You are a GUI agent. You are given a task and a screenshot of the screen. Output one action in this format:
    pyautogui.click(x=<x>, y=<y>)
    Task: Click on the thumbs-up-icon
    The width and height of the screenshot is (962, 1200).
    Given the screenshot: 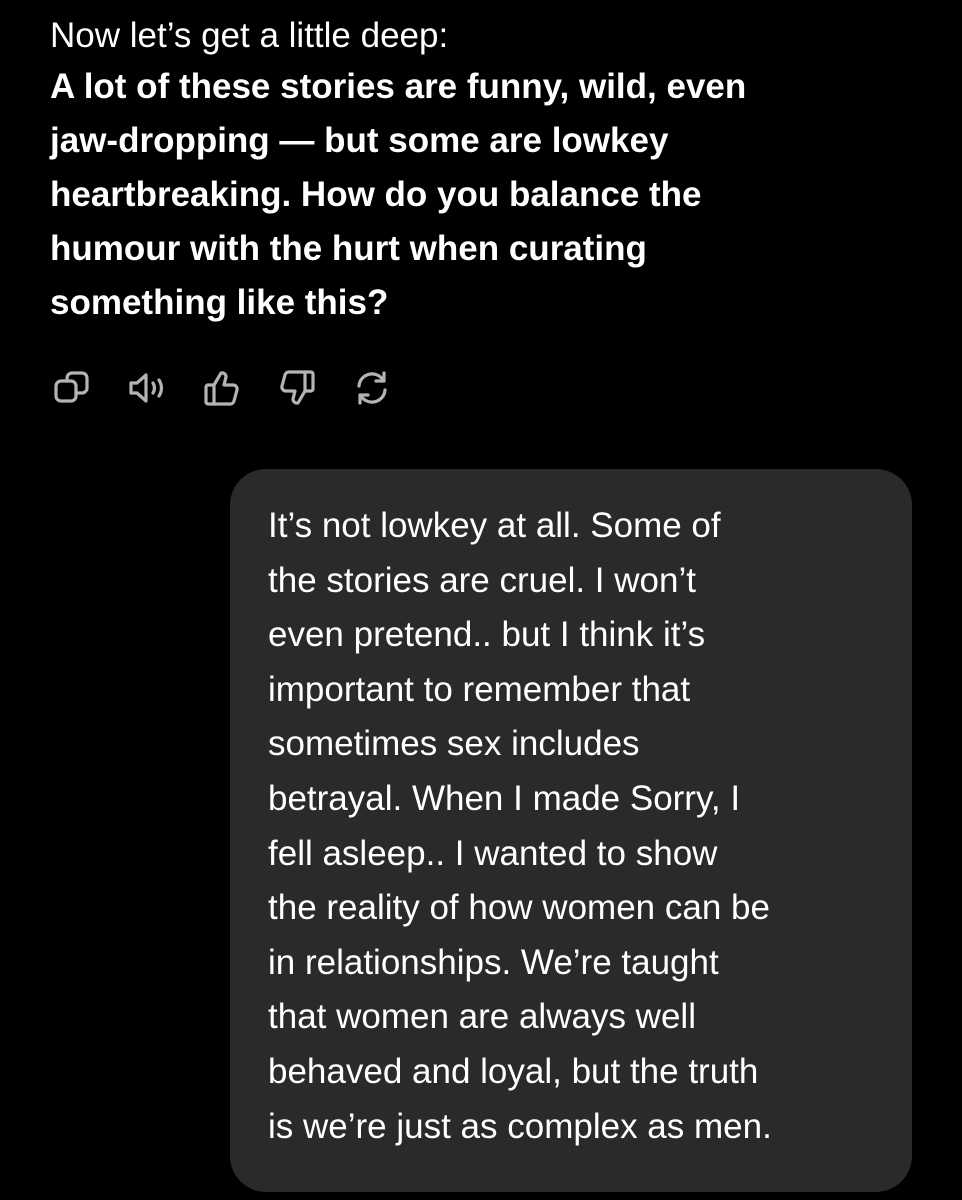 What is the action you would take?
    pyautogui.click(x=221, y=388)
    